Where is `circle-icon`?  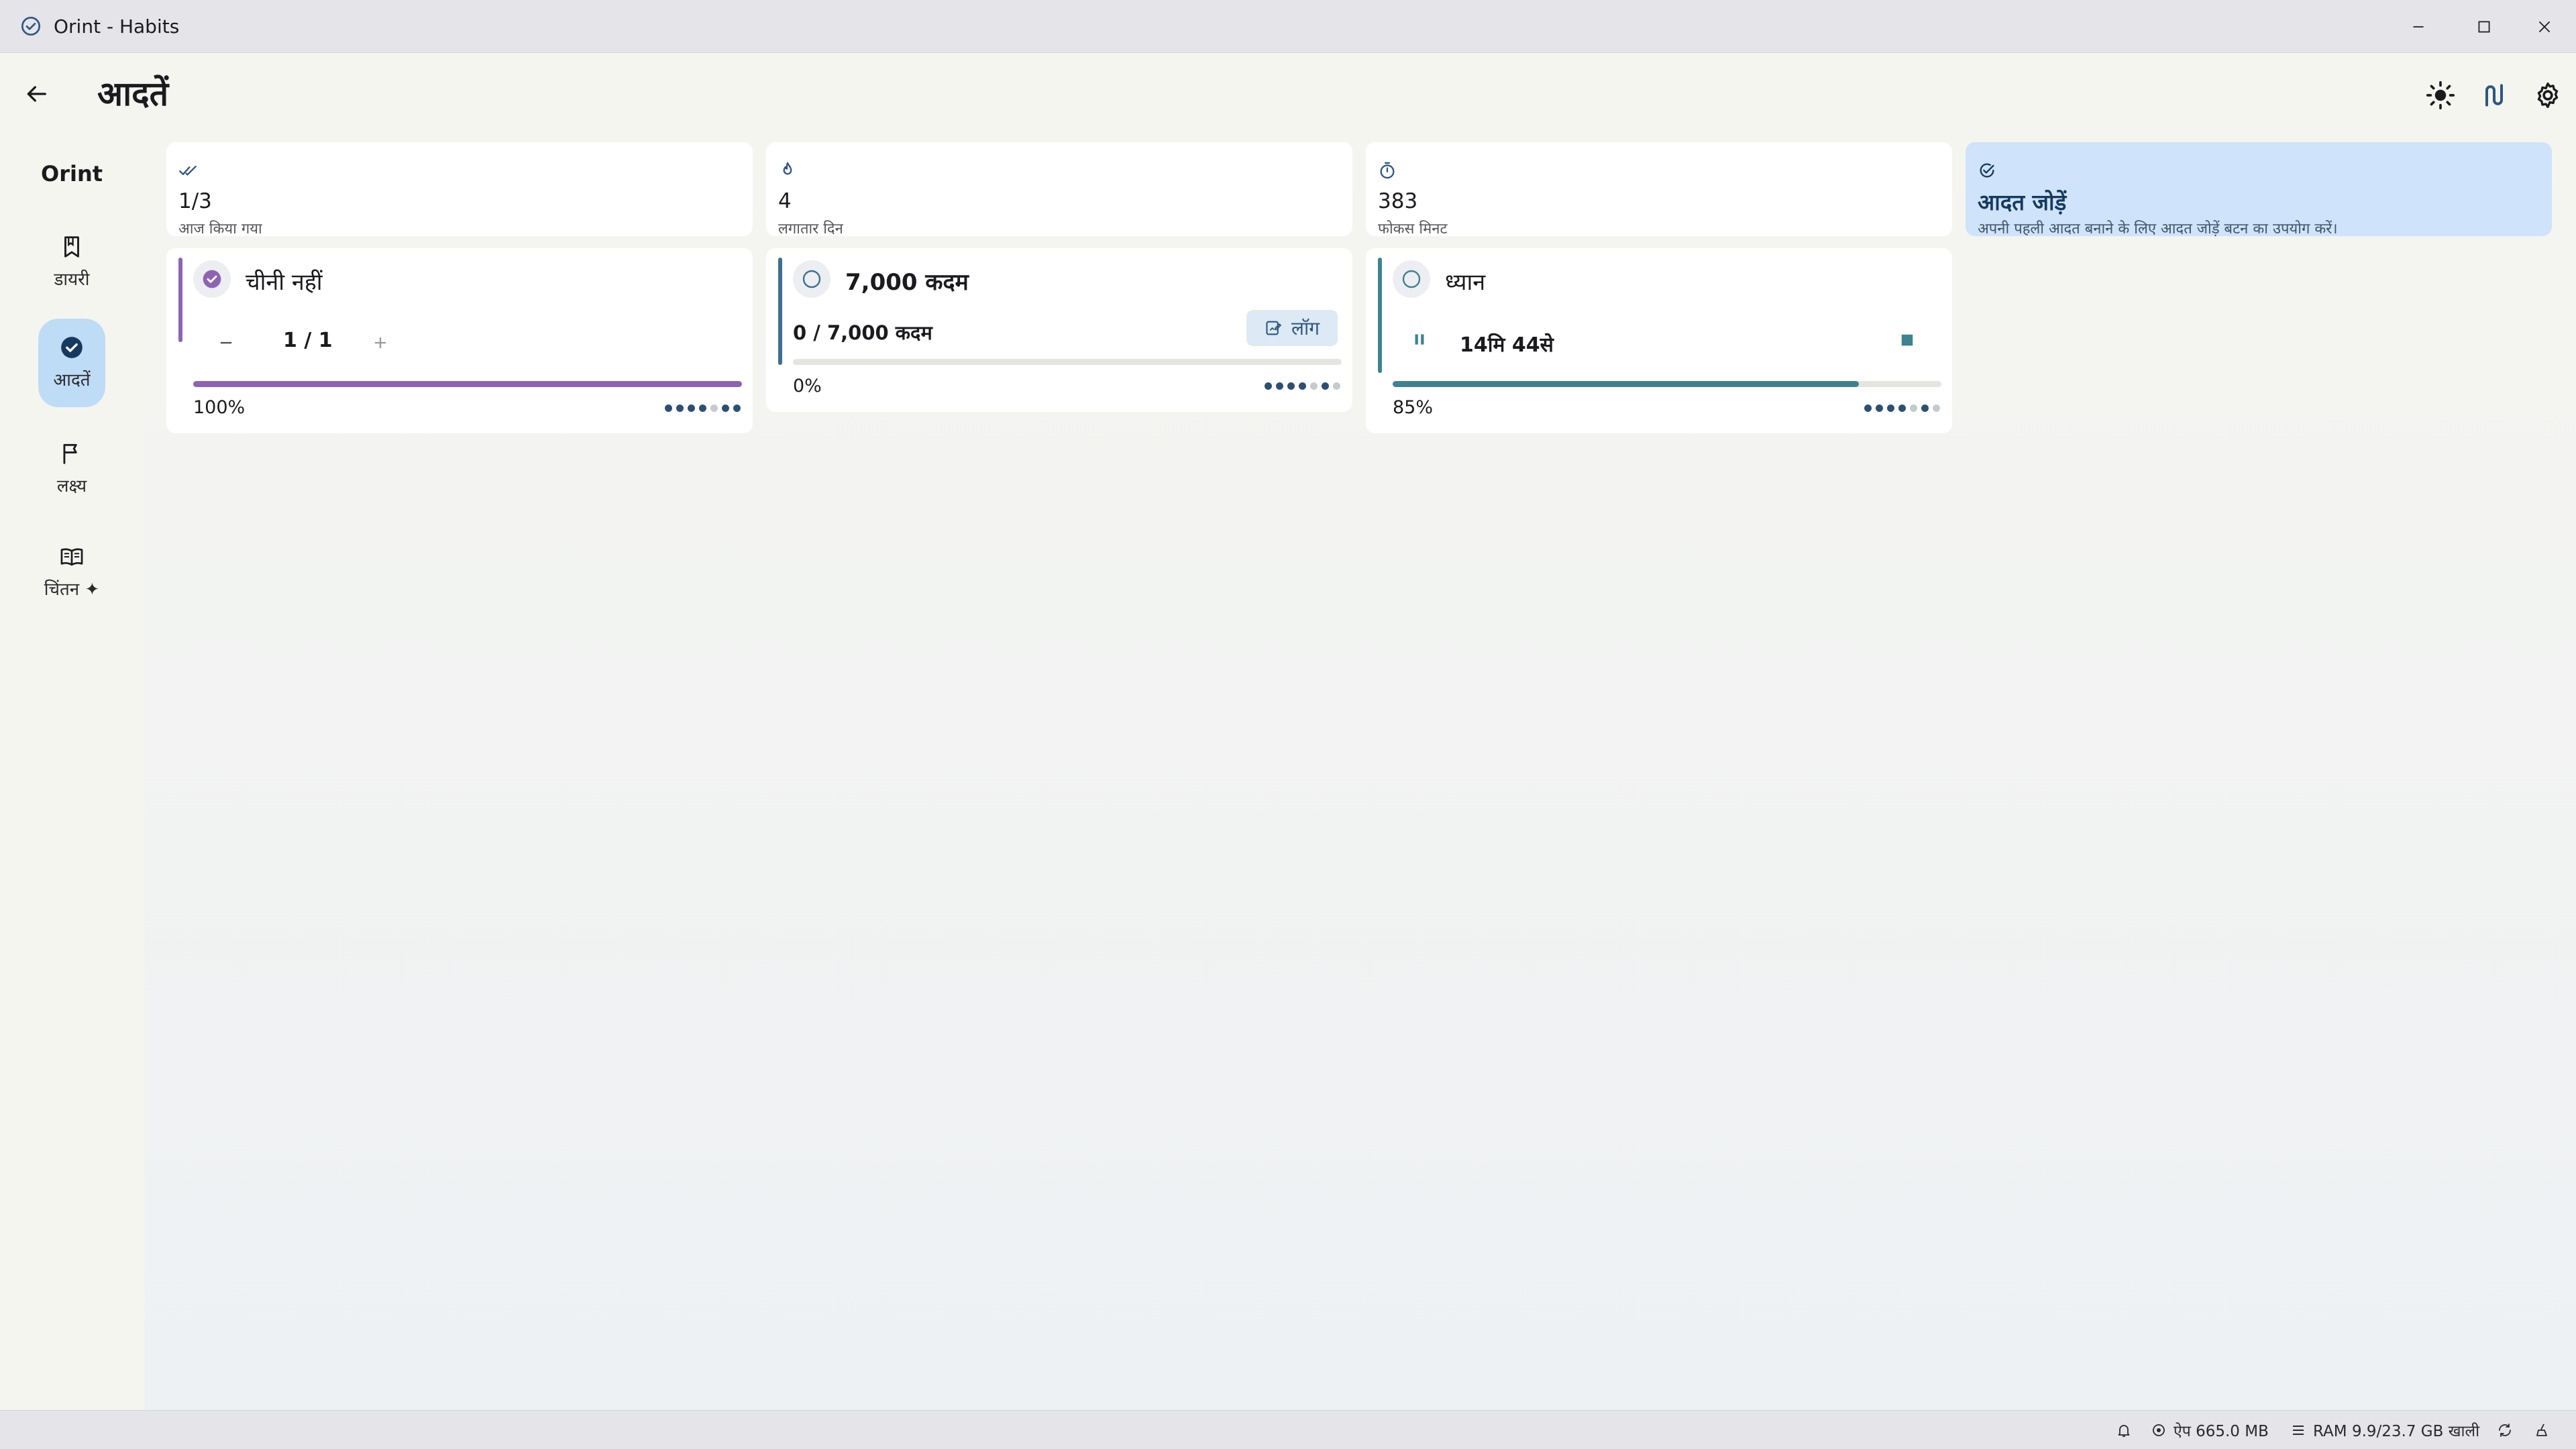 circle-icon is located at coordinates (811, 279).